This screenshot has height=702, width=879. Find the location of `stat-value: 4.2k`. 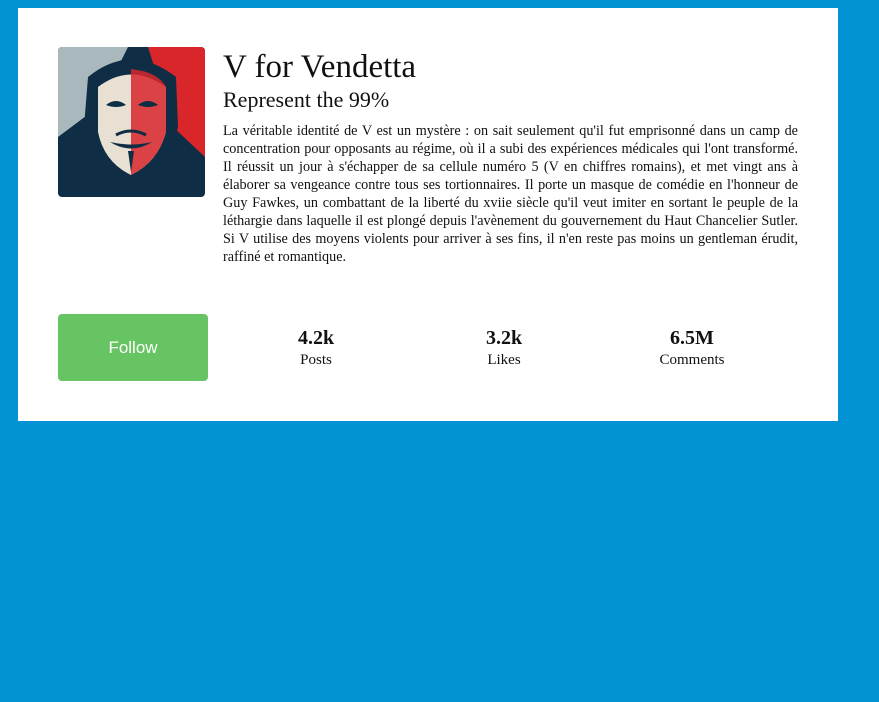

stat-value: 4.2k is located at coordinates (316, 338).